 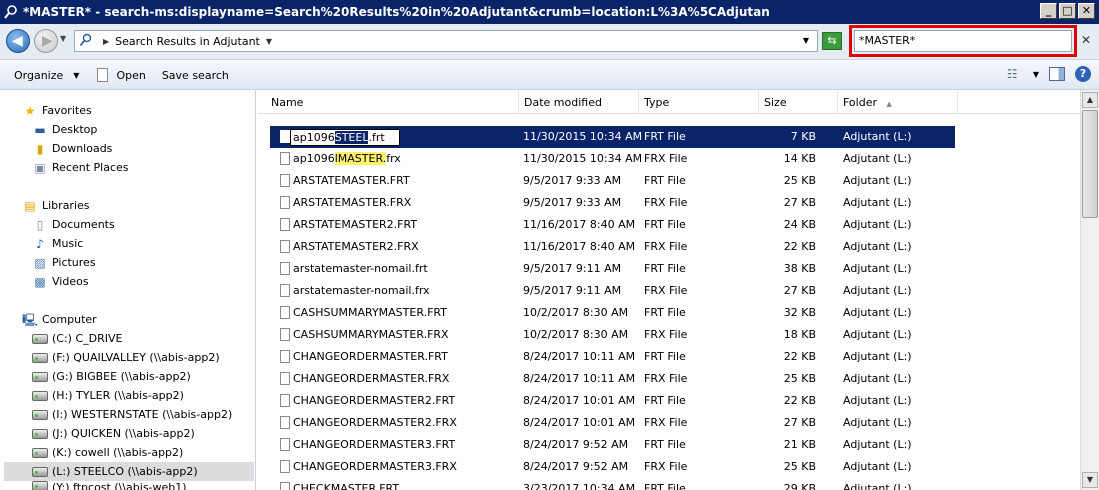 I want to click on nav-libraries: ▤ Libraries, so click(x=55, y=205).